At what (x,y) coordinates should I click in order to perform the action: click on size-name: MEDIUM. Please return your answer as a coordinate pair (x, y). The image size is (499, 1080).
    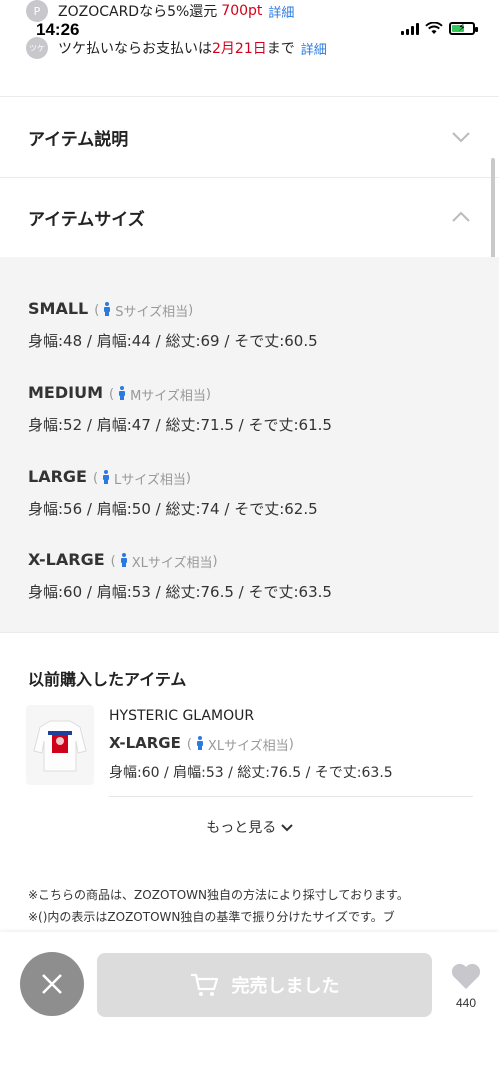
    Looking at the image, I should click on (65, 392).